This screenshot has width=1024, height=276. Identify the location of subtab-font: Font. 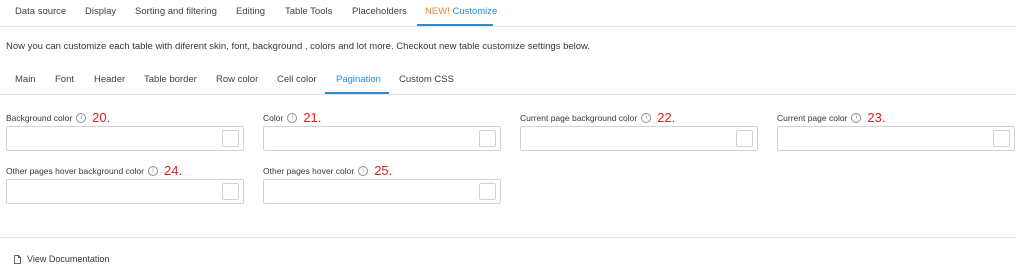
(64, 79).